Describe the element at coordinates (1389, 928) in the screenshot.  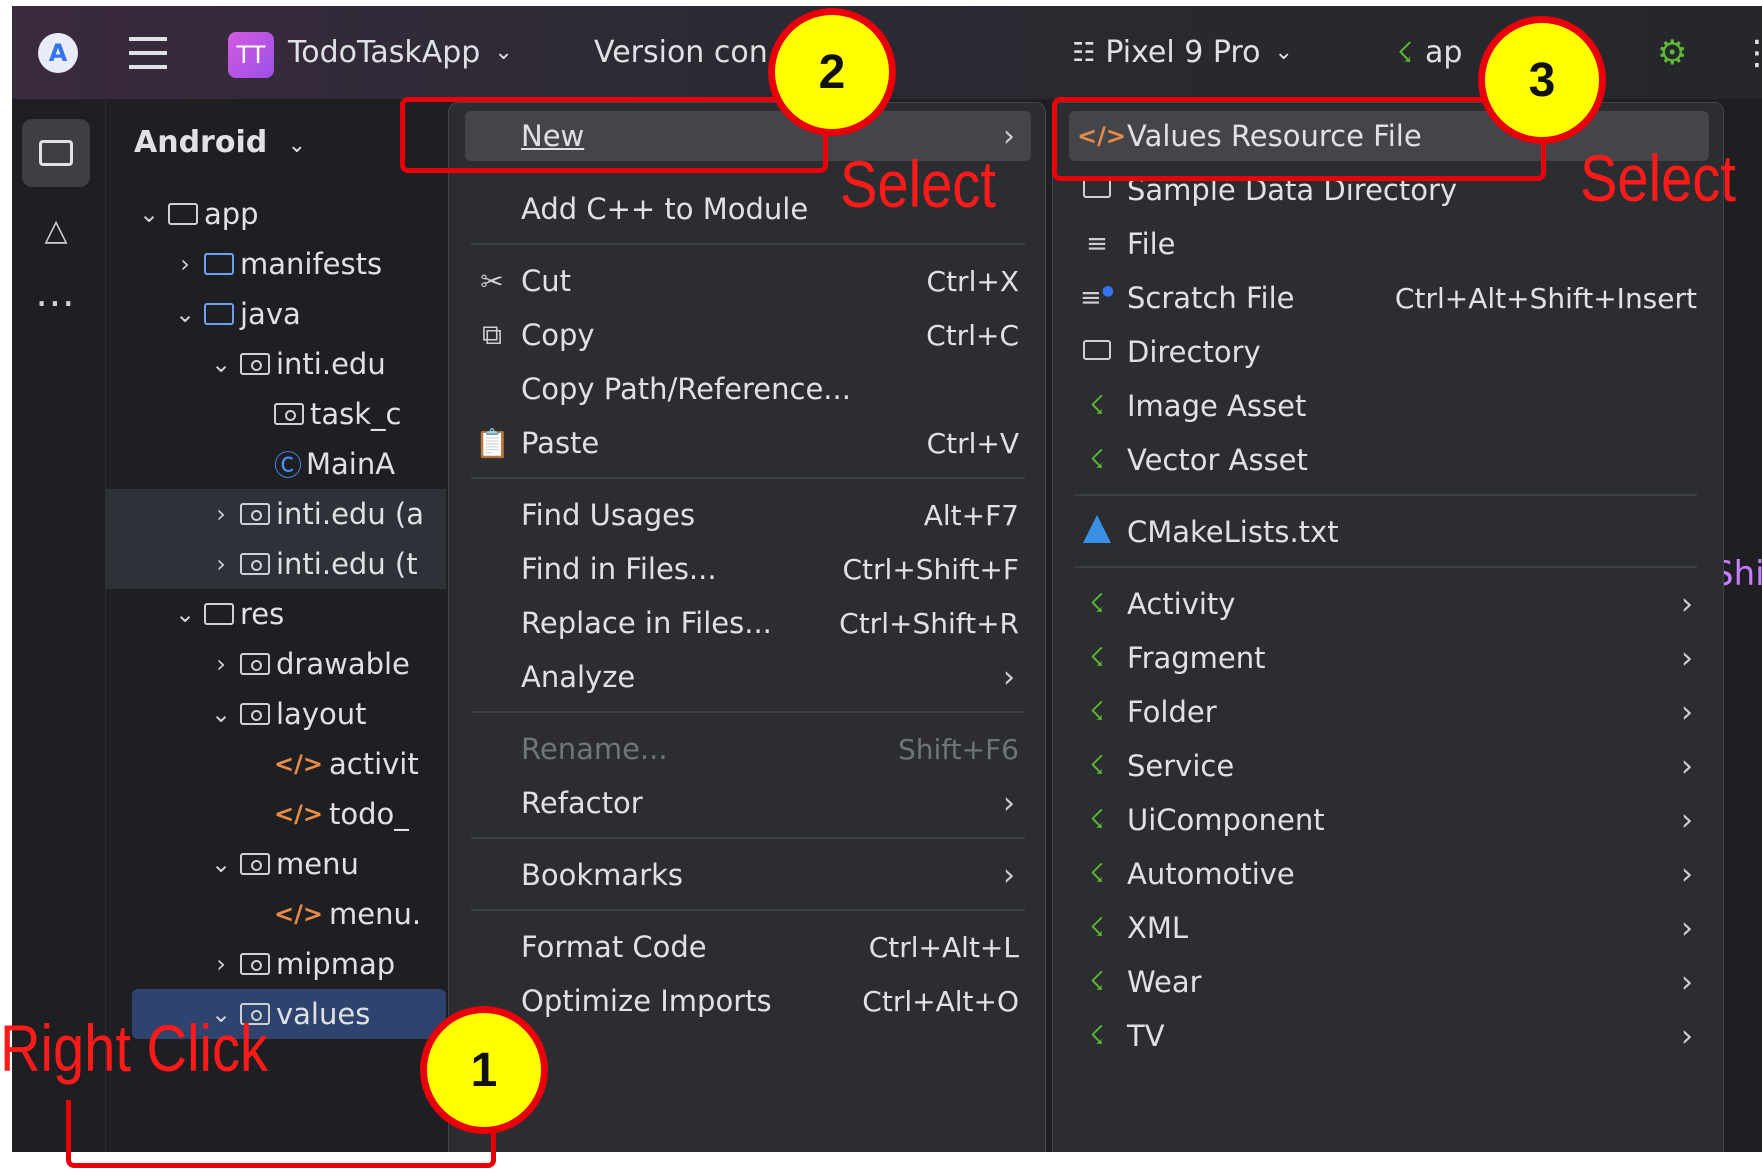
I see `submenu-item-xml: ☇ XML ›` at that location.